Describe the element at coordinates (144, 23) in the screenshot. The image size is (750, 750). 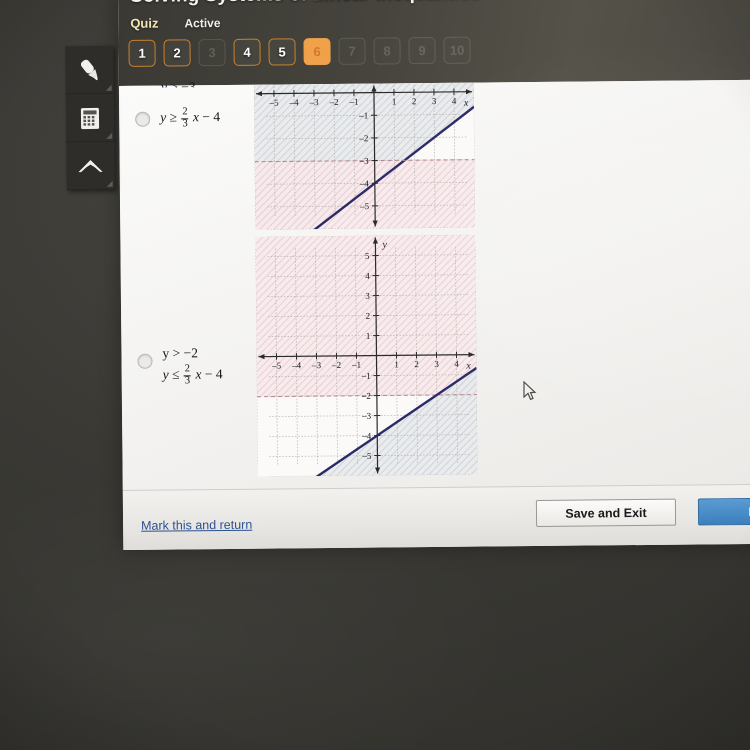
I see `tab-quiz: Quiz` at that location.